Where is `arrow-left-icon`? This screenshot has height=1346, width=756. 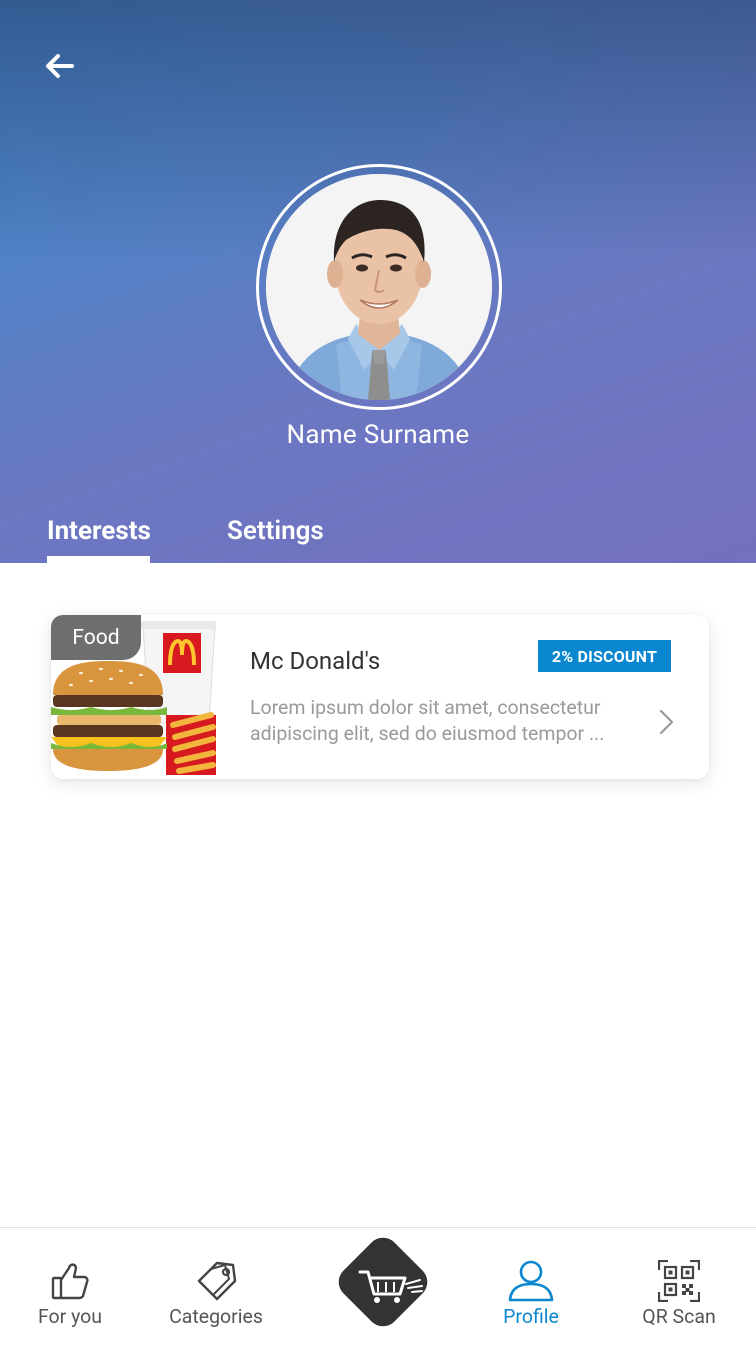 arrow-left-icon is located at coordinates (60, 66).